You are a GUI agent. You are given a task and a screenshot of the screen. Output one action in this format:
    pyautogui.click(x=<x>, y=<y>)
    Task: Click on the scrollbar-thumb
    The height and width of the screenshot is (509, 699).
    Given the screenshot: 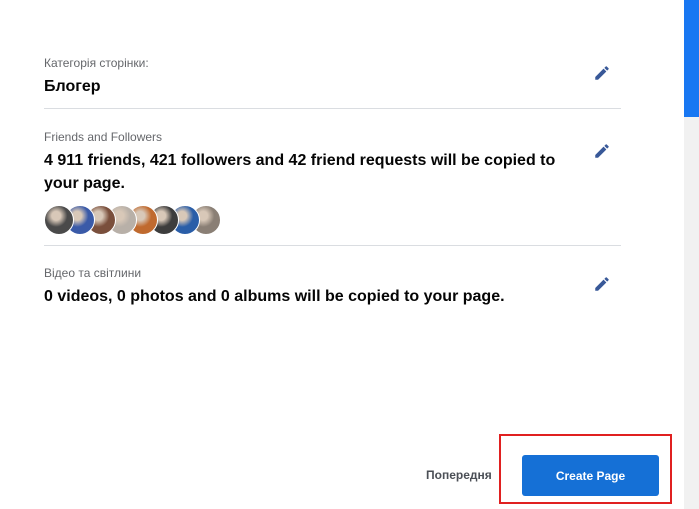 What is the action you would take?
    pyautogui.click(x=691, y=58)
    